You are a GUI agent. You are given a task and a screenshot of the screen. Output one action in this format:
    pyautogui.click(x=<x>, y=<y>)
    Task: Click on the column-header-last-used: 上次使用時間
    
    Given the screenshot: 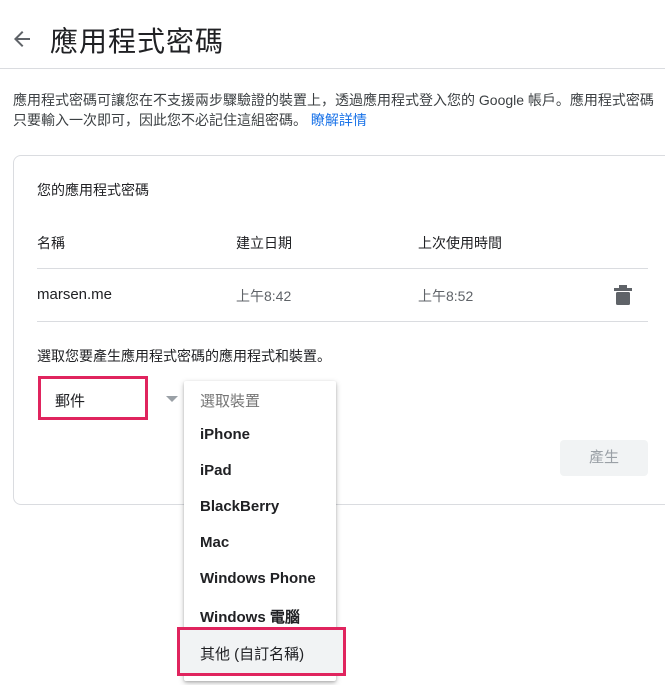 What is the action you would take?
    pyautogui.click(x=460, y=243)
    